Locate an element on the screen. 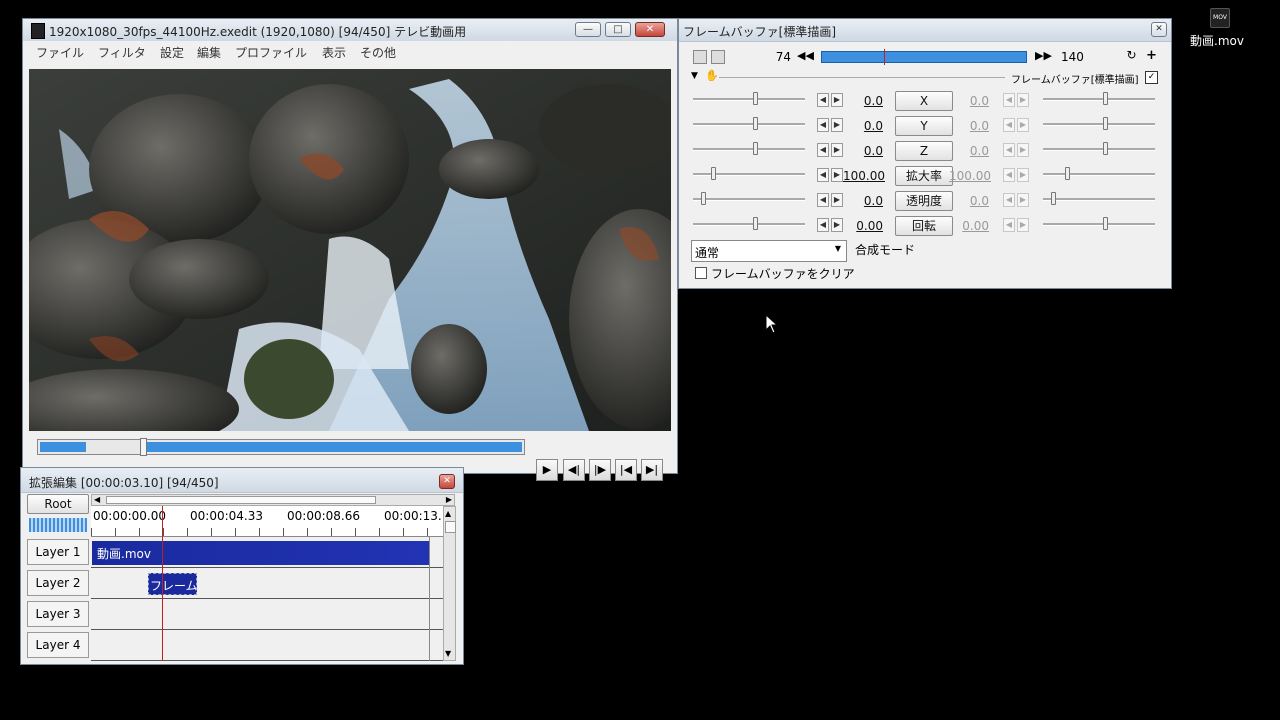 This screenshot has width=1280, height=720. param-label-button: Z is located at coordinates (924, 151).